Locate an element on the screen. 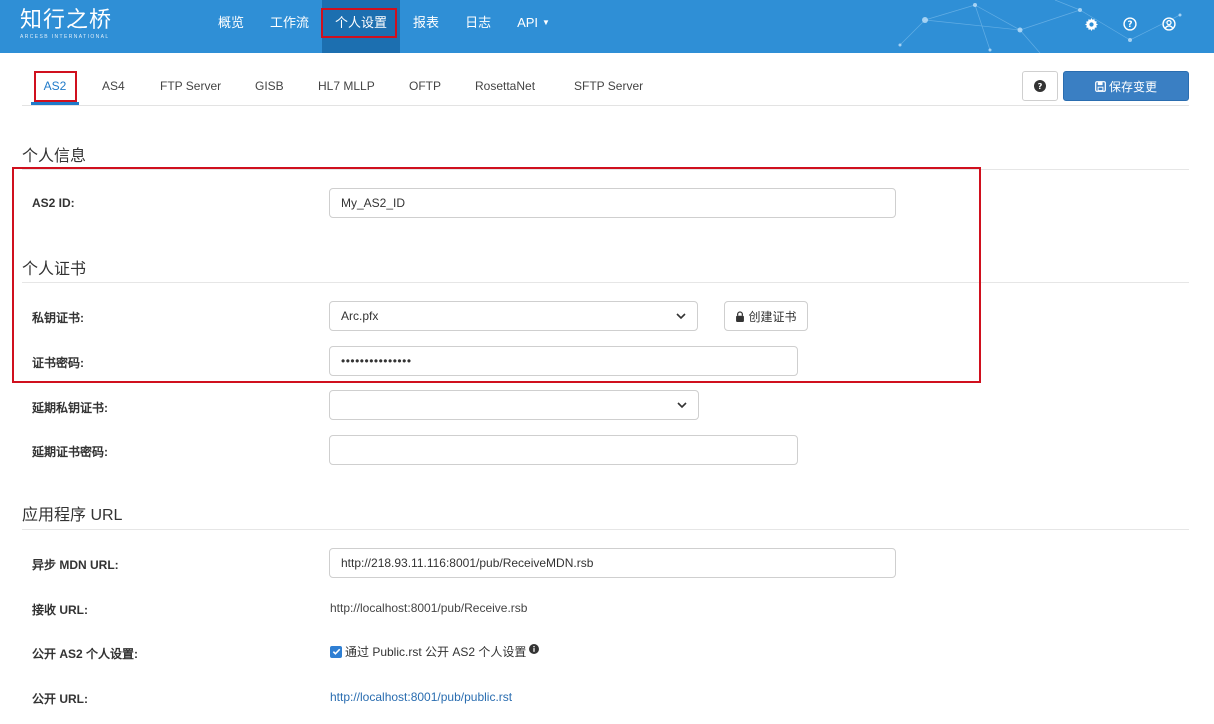 The height and width of the screenshot is (724, 1214). tab-ftp-server: FTP Server is located at coordinates (190, 88).